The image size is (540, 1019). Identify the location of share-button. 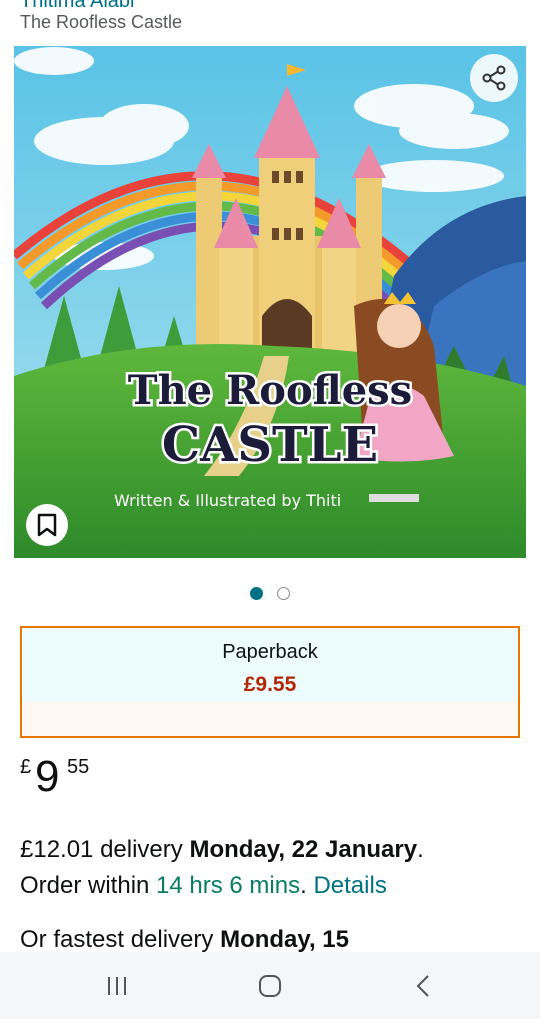
(494, 78).